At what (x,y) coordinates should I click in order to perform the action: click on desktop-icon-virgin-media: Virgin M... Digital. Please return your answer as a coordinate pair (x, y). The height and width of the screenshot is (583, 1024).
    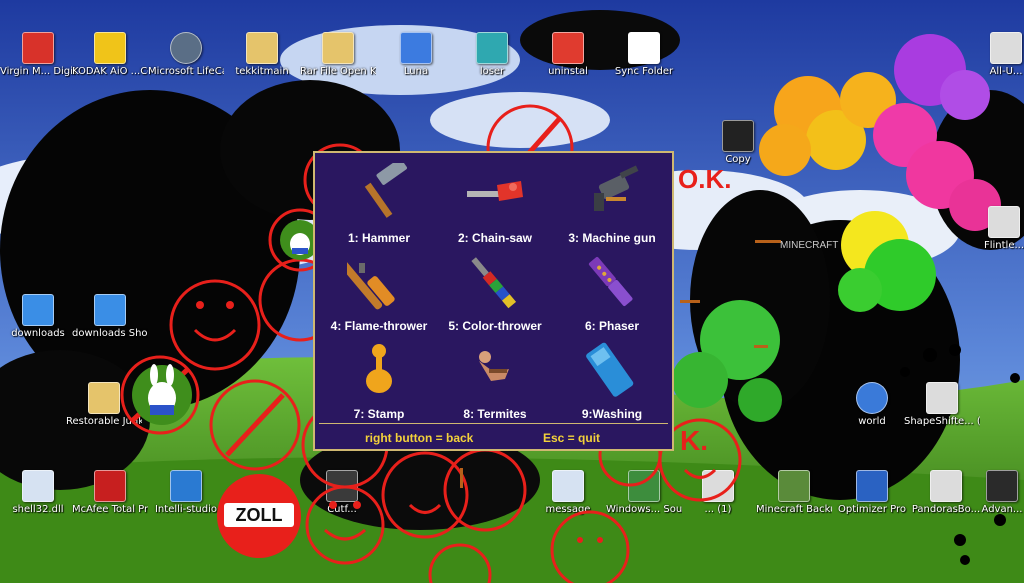
    Looking at the image, I should click on (38, 55).